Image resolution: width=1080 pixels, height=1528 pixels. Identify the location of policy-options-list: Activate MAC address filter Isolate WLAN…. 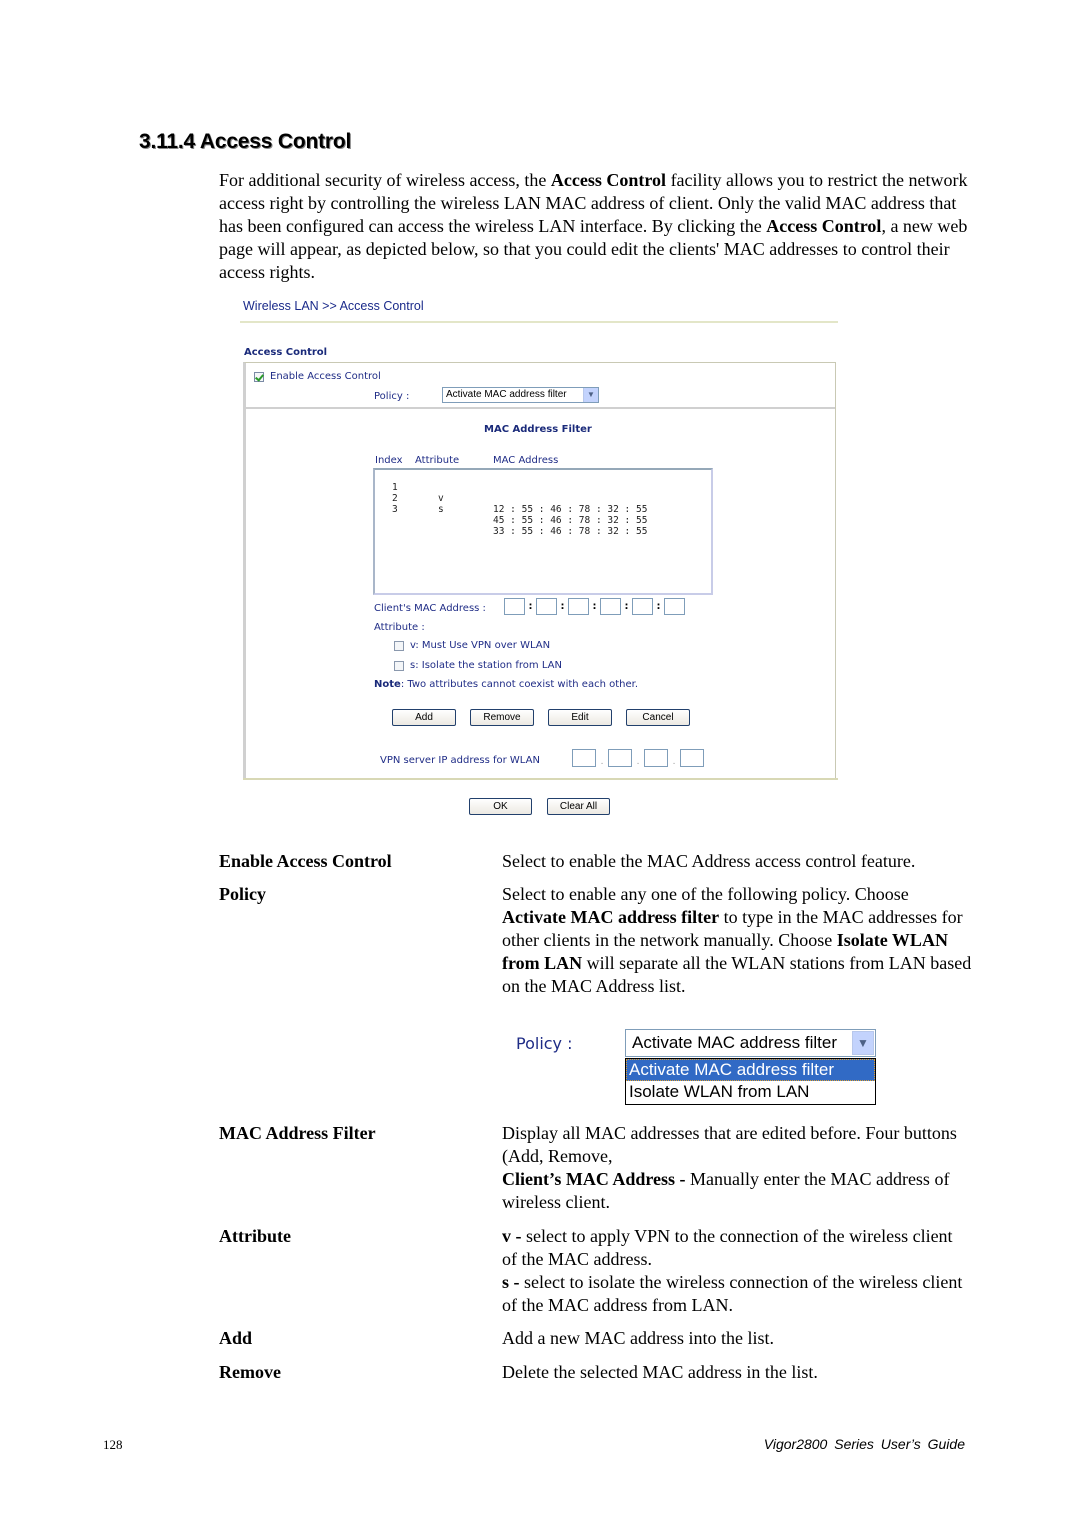
(750, 1081).